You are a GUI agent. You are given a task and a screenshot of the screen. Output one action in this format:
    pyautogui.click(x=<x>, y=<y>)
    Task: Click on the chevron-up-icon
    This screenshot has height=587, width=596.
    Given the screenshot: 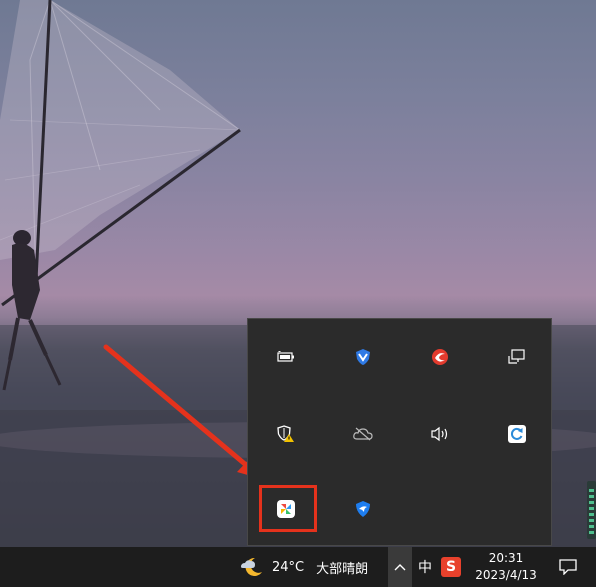 What is the action you would take?
    pyautogui.click(x=400, y=567)
    